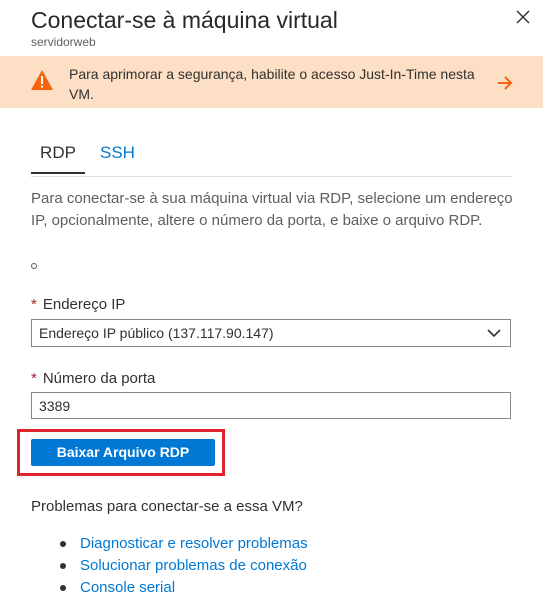  I want to click on close-button, so click(523, 17).